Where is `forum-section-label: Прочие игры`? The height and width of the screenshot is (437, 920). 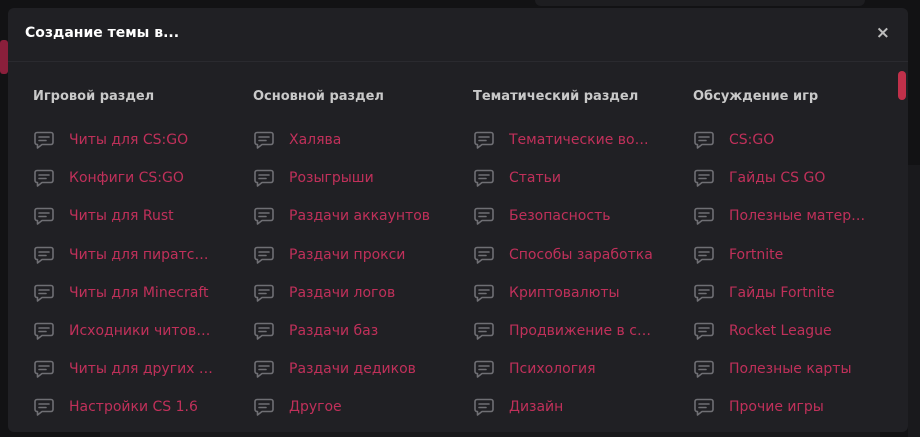
forum-section-label: Прочие игры is located at coordinates (776, 407).